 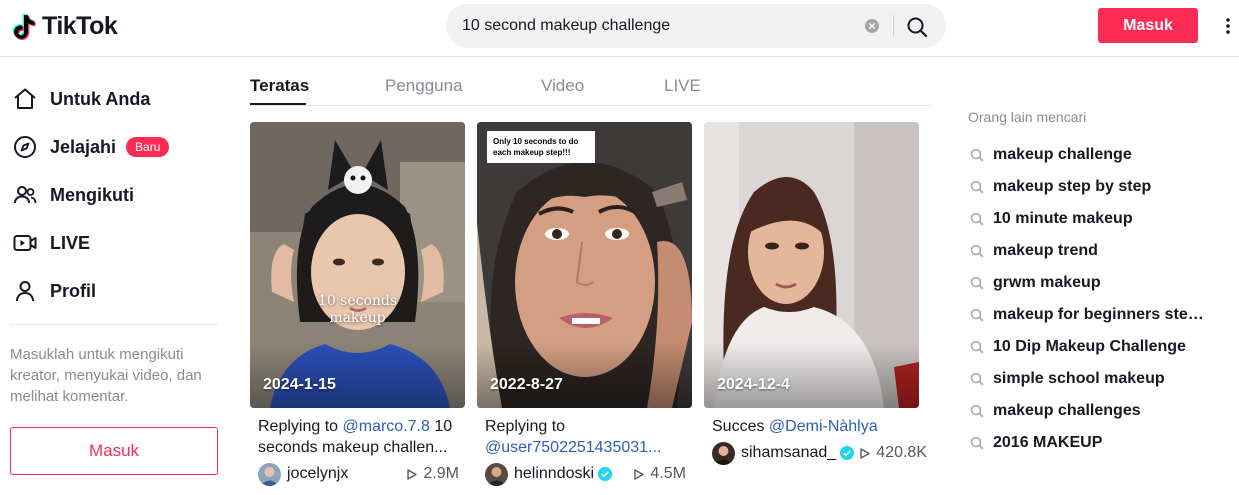 What do you see at coordinates (317, 474) in the screenshot?
I see `creator-username: jocelynjx` at bounding box center [317, 474].